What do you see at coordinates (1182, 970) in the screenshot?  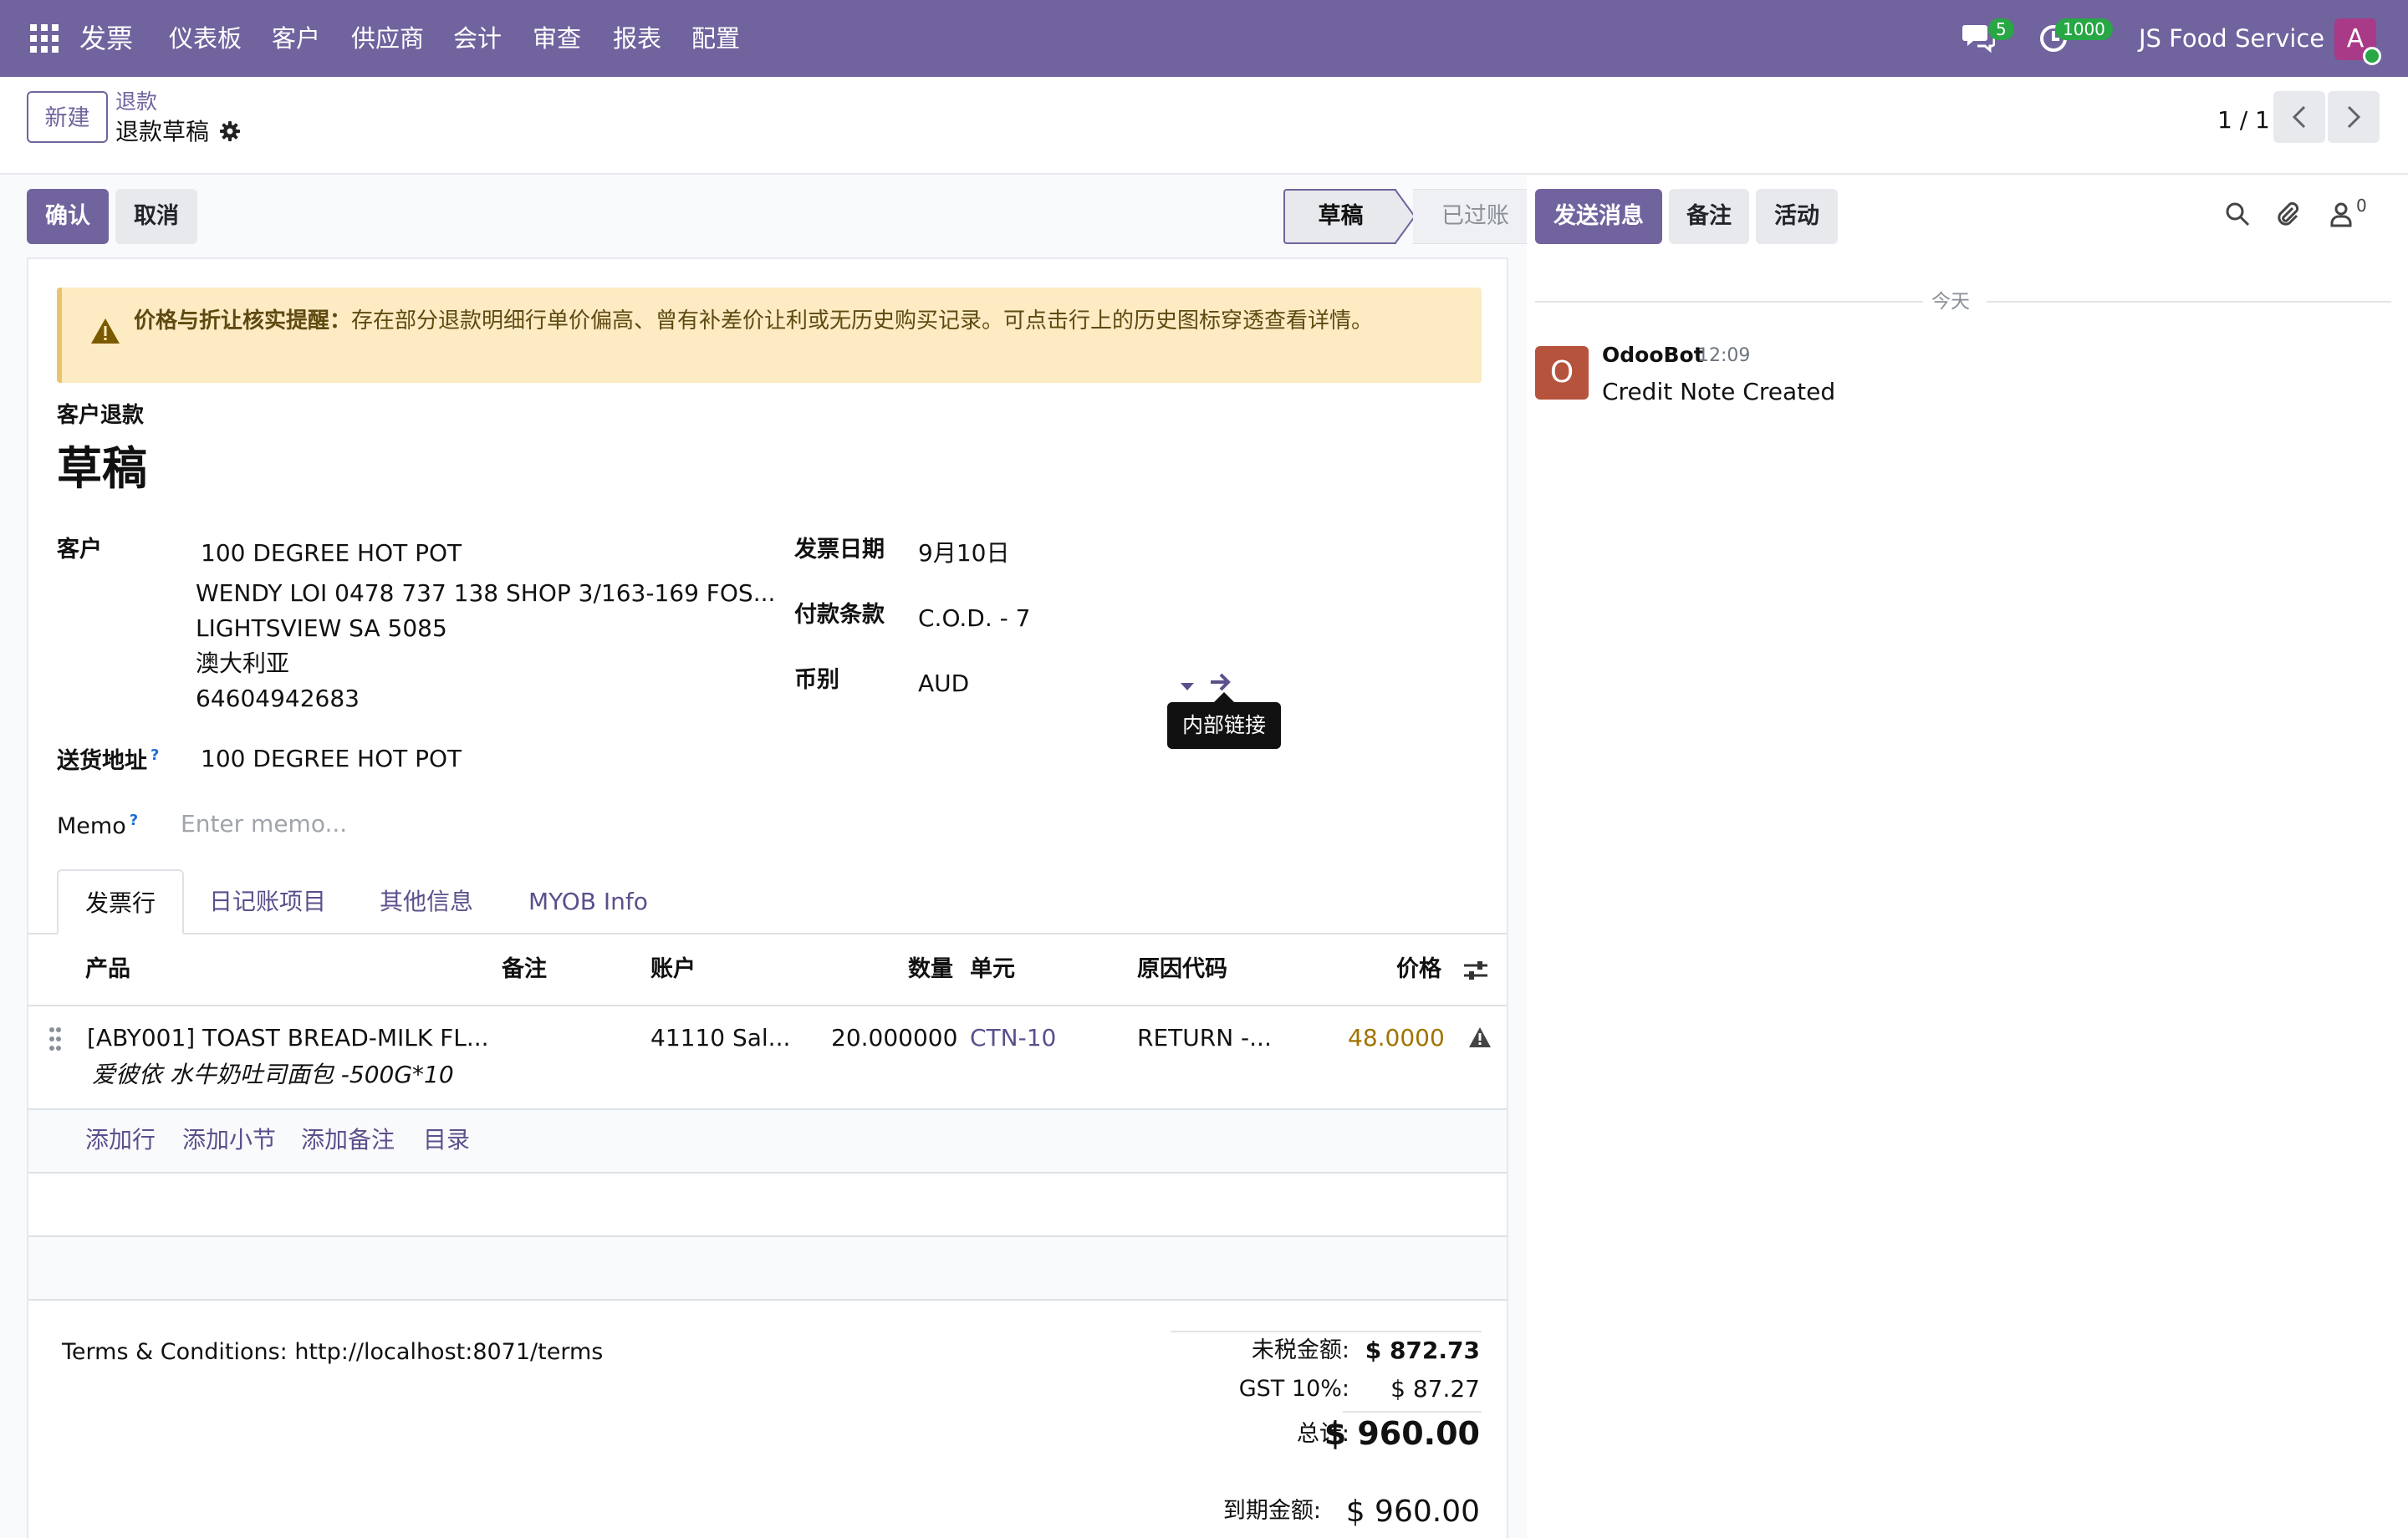 I see `column-header-reason: 原因代码` at bounding box center [1182, 970].